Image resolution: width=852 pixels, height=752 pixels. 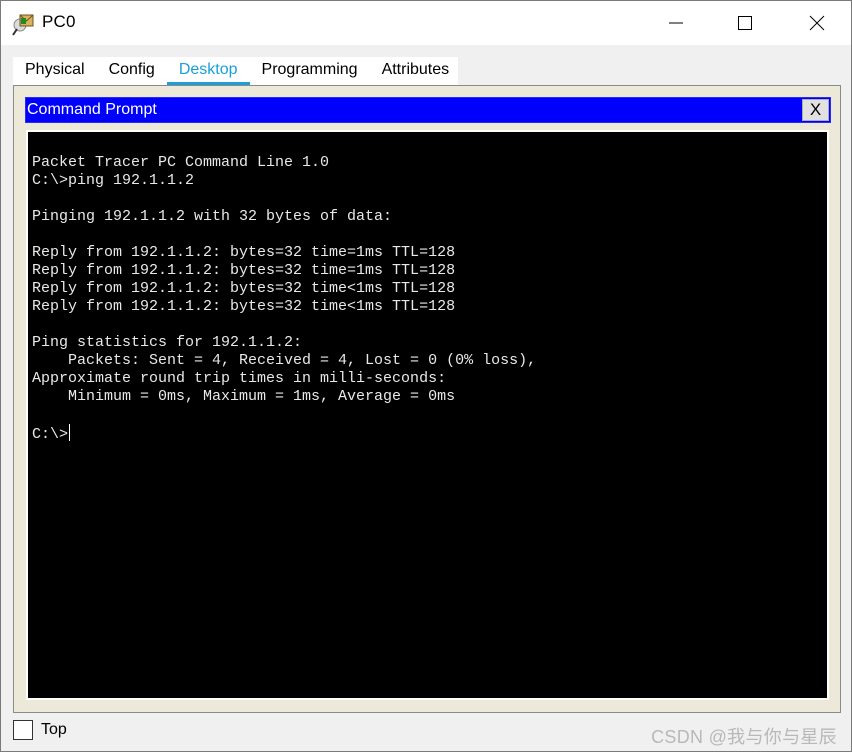 I want to click on maximize-button, so click(x=745, y=23).